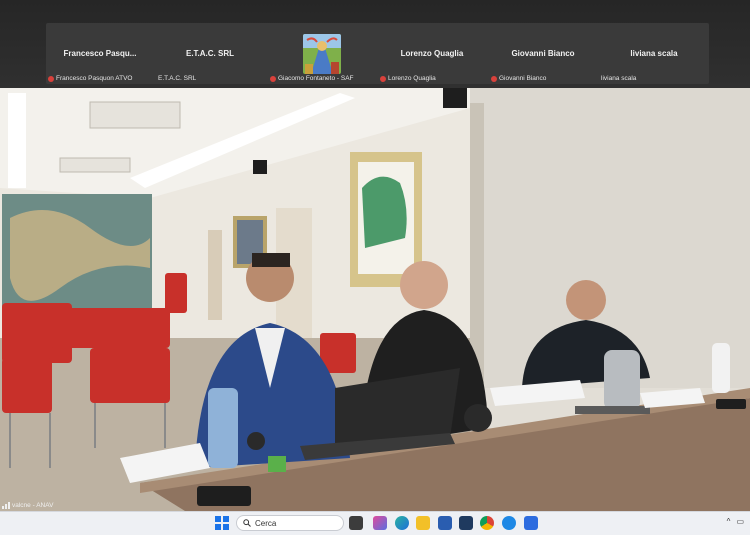 The image size is (750, 535). I want to click on participant-caption: Giovanni Bianco, so click(518, 78).